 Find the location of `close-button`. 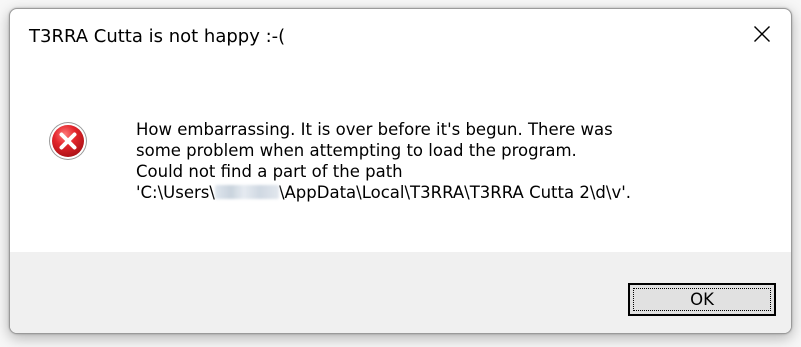

close-button is located at coordinates (762, 34).